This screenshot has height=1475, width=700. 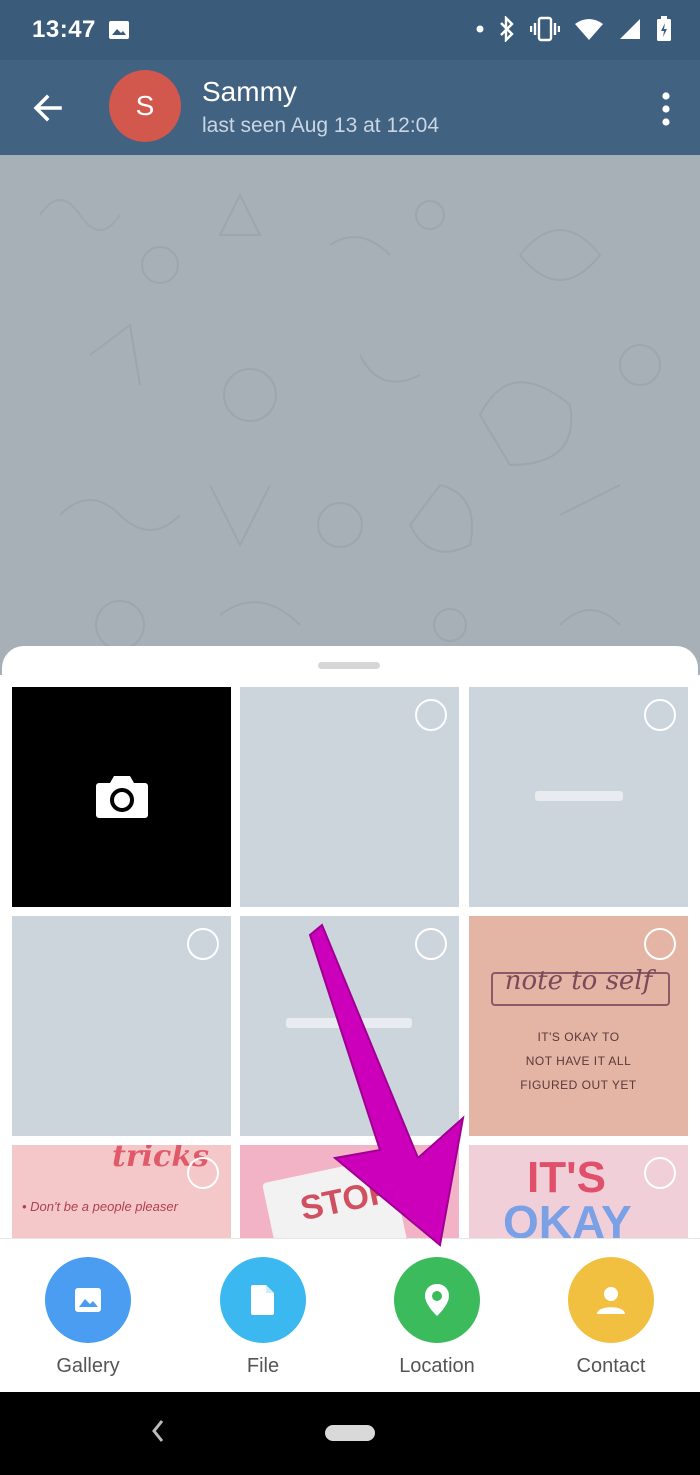 What do you see at coordinates (48, 108) in the screenshot?
I see `back-arrow-icon` at bounding box center [48, 108].